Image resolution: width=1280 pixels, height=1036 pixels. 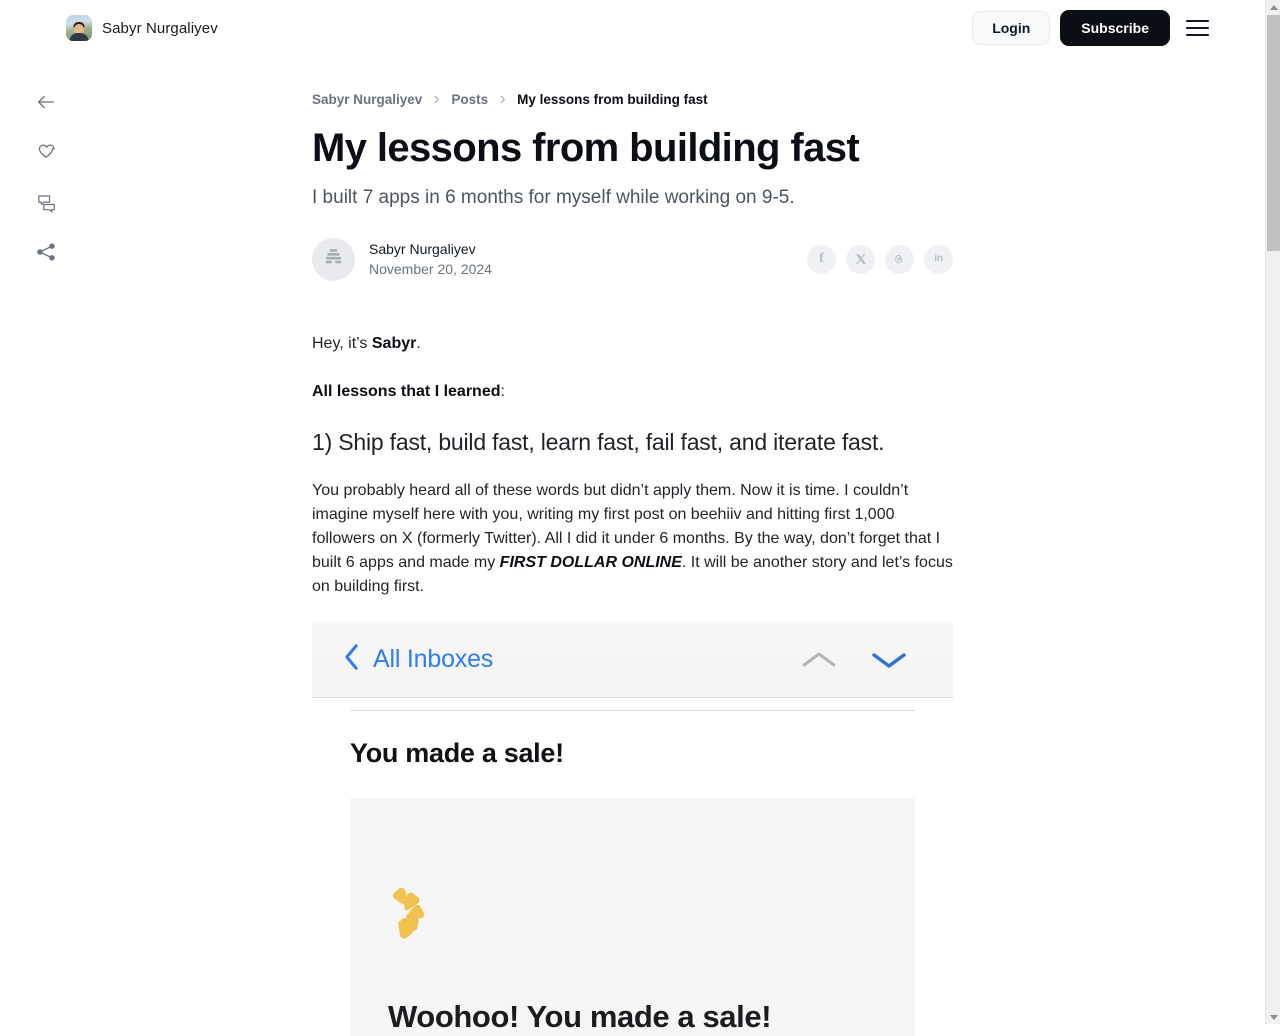 What do you see at coordinates (889, 660) in the screenshot?
I see `chevron-down-icon` at bounding box center [889, 660].